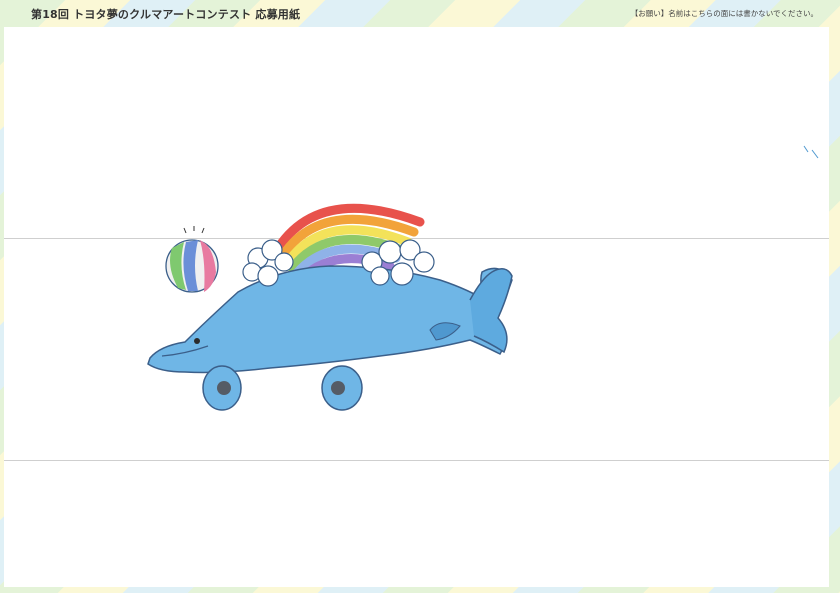 Image resolution: width=840 pixels, height=593 pixels. What do you see at coordinates (197, 341) in the screenshot?
I see `dolphin-eye` at bounding box center [197, 341].